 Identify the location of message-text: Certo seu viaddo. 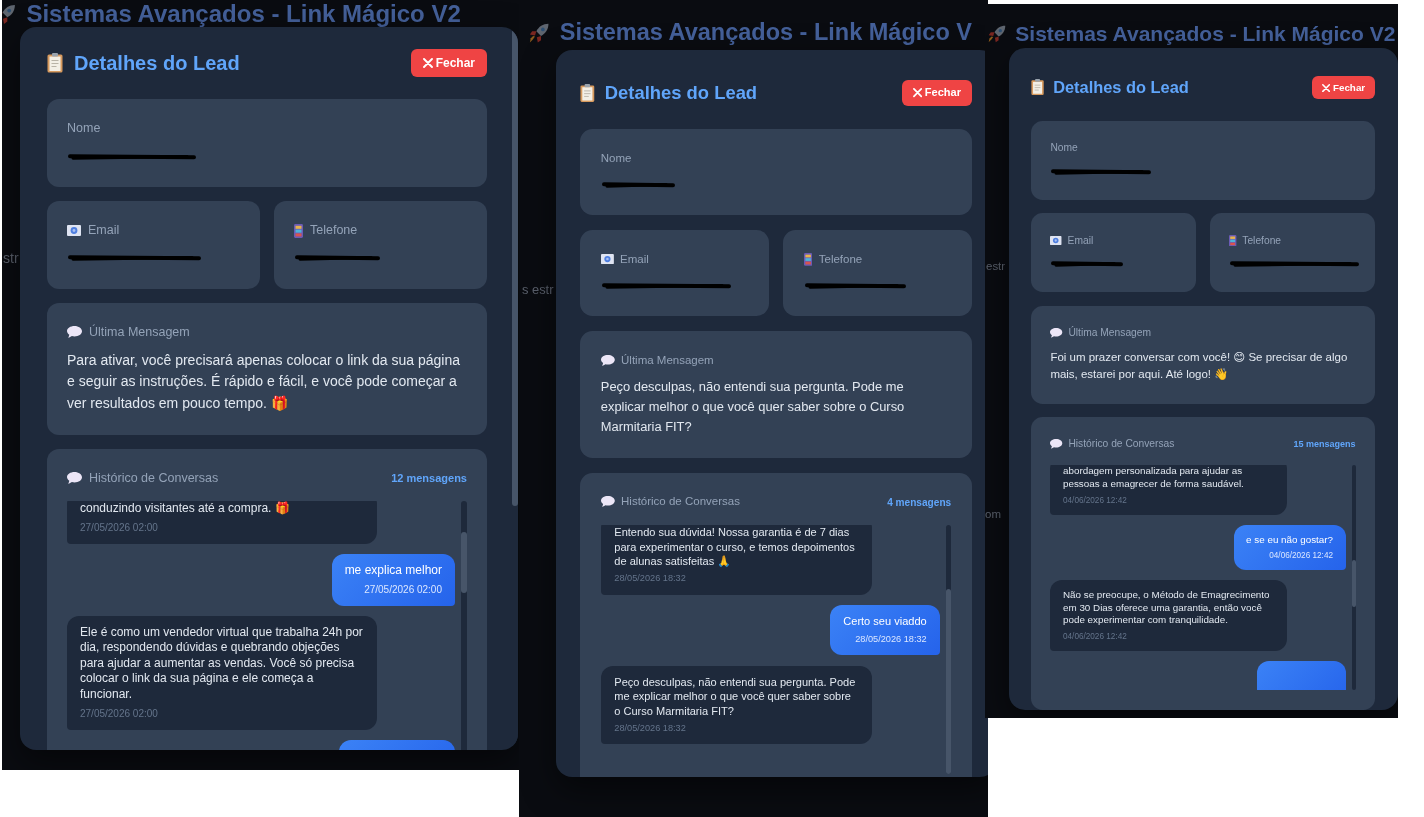
(885, 621).